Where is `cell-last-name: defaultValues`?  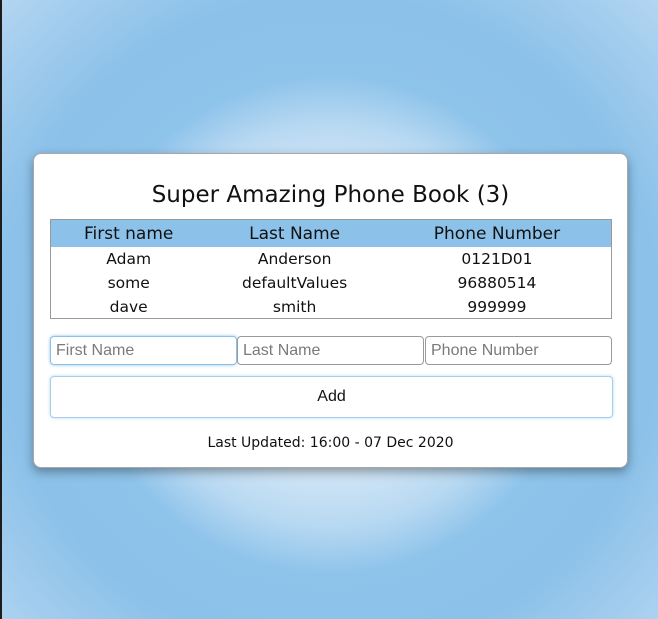 cell-last-name: defaultValues is located at coordinates (295, 283).